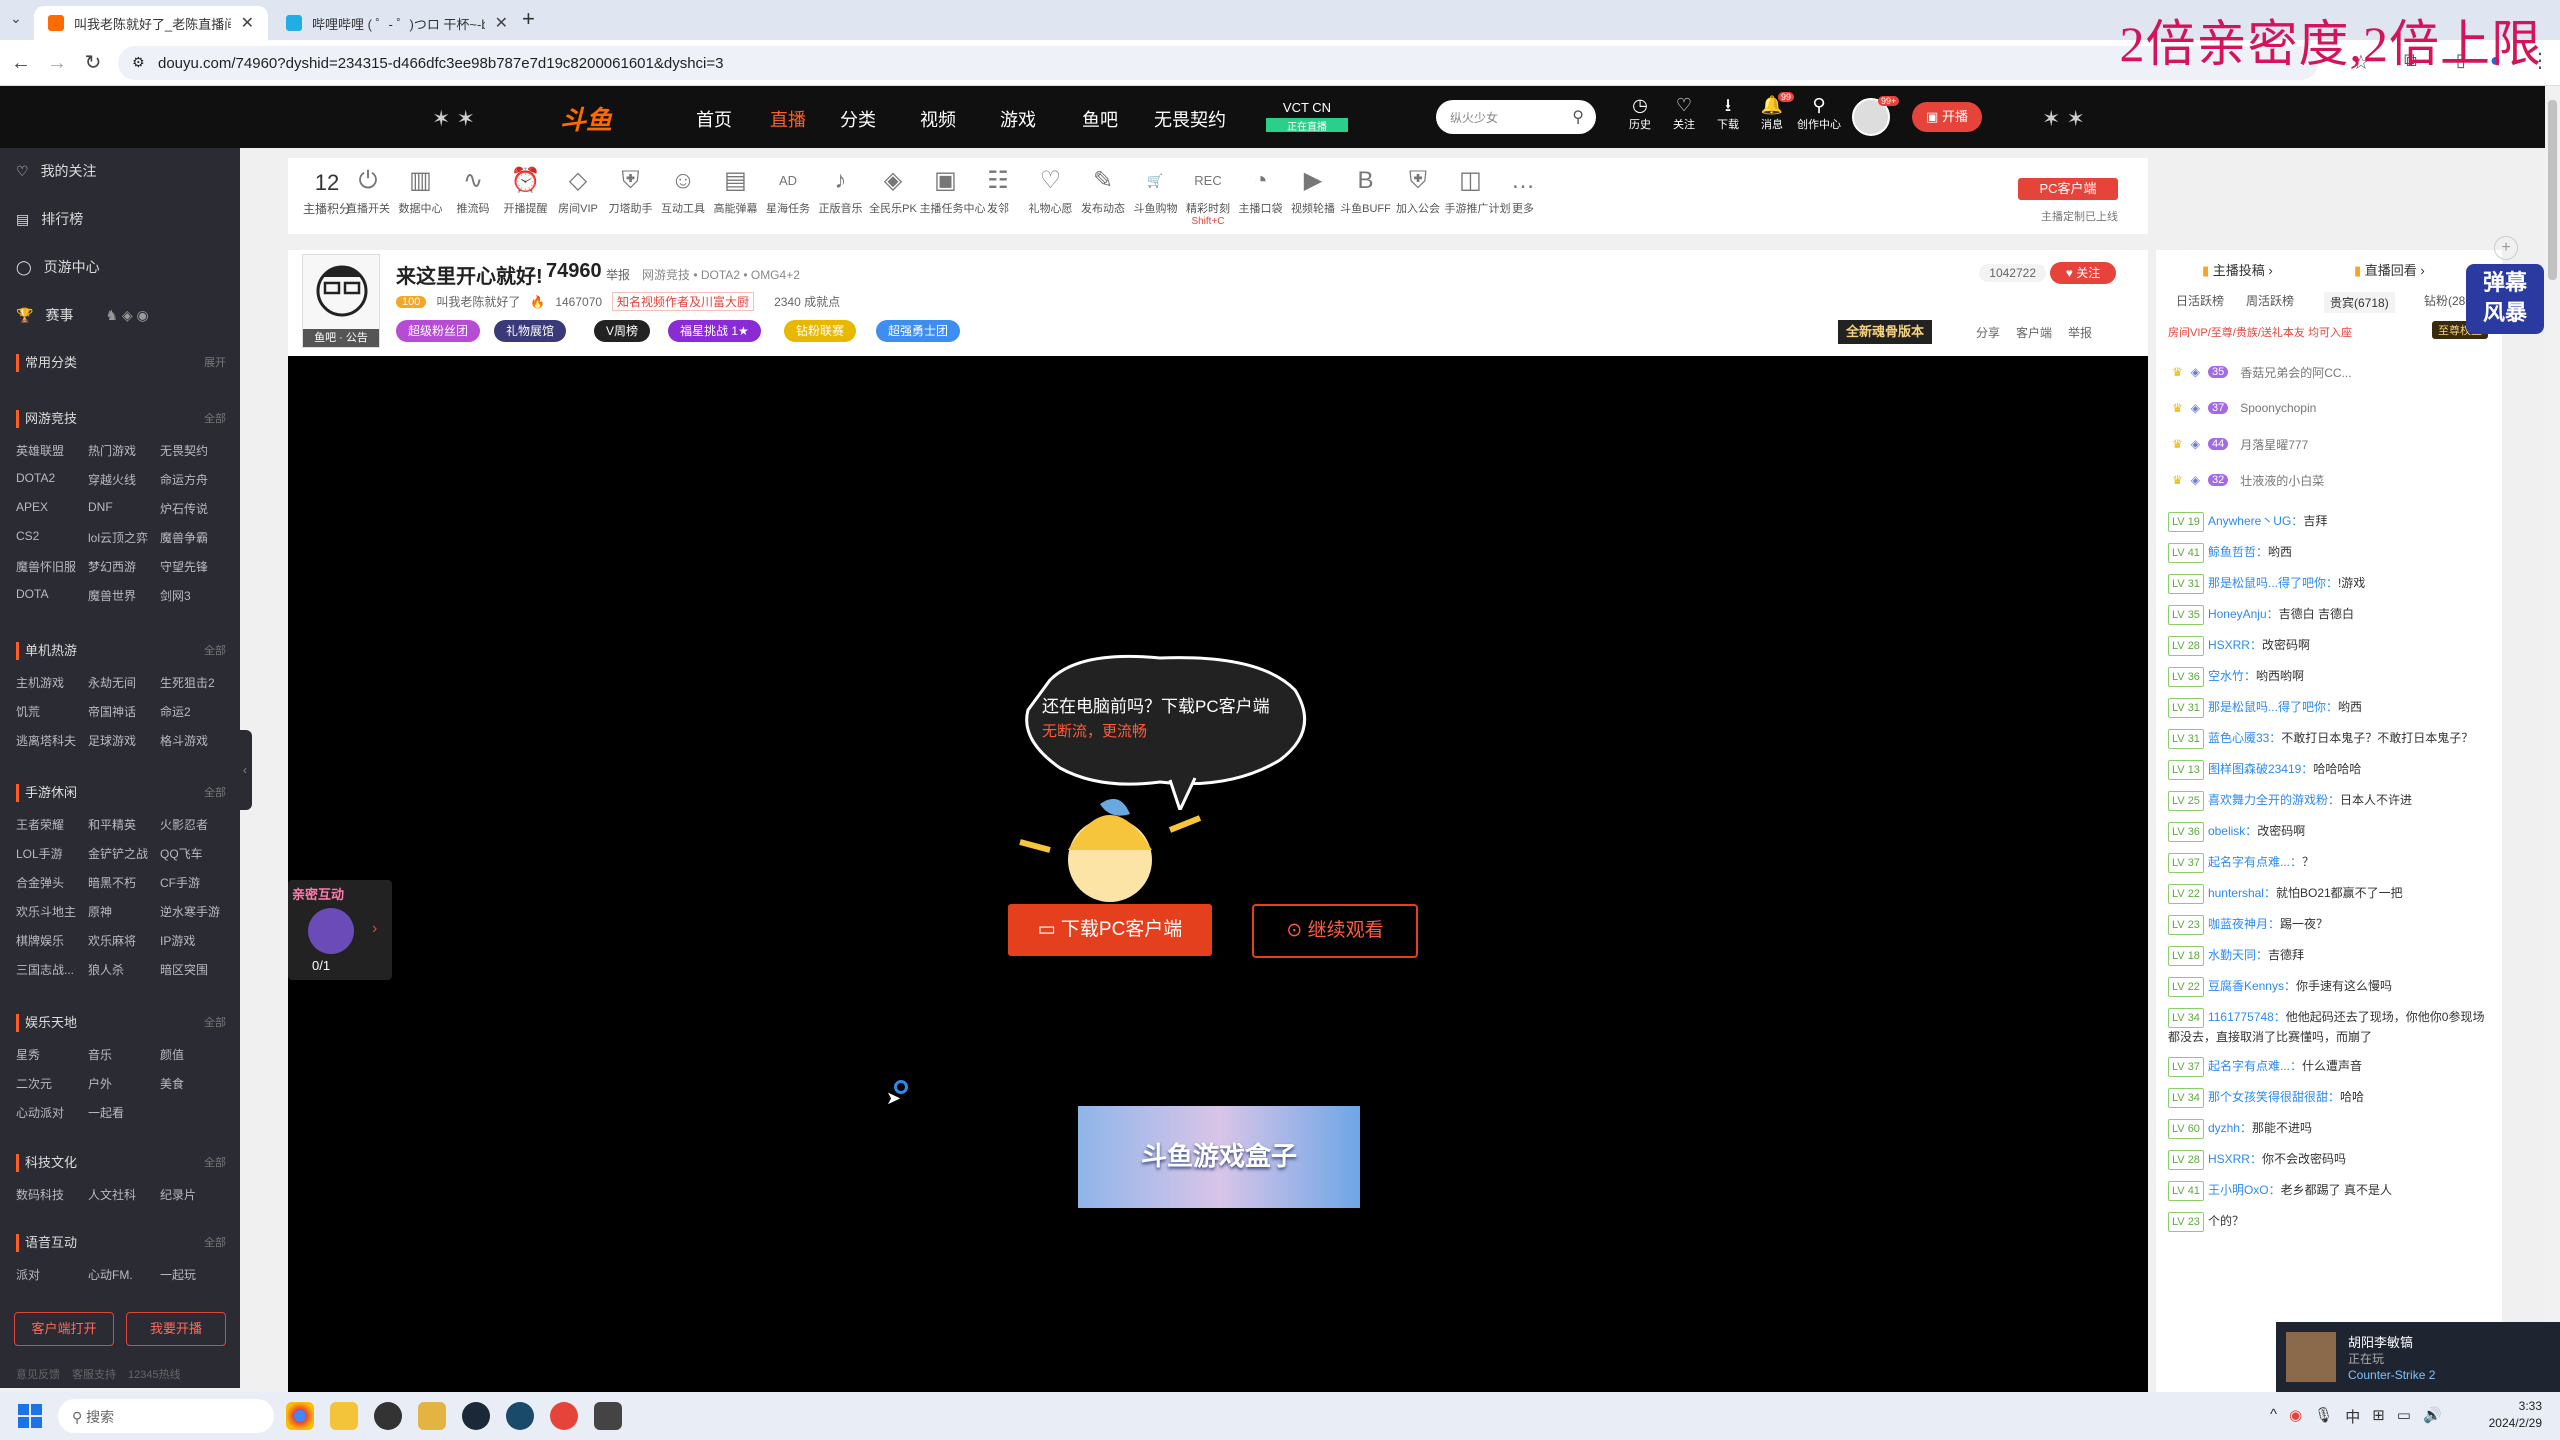  What do you see at coordinates (193, 595) in the screenshot?
I see `category-item: 剑网3` at bounding box center [193, 595].